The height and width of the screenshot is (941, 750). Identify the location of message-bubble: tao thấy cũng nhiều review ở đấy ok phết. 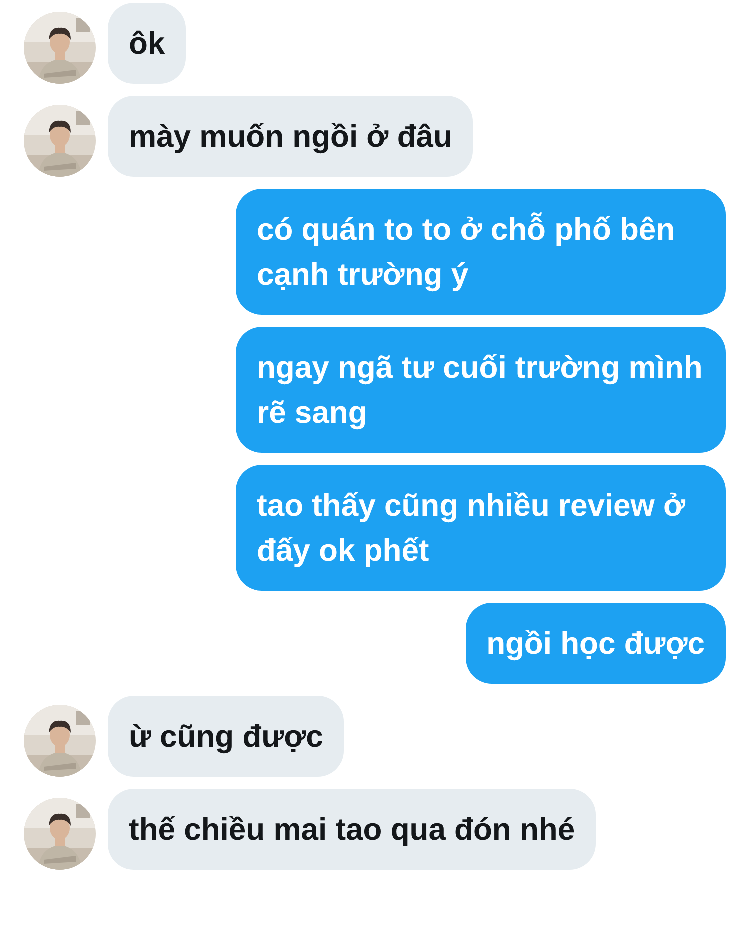
(481, 528).